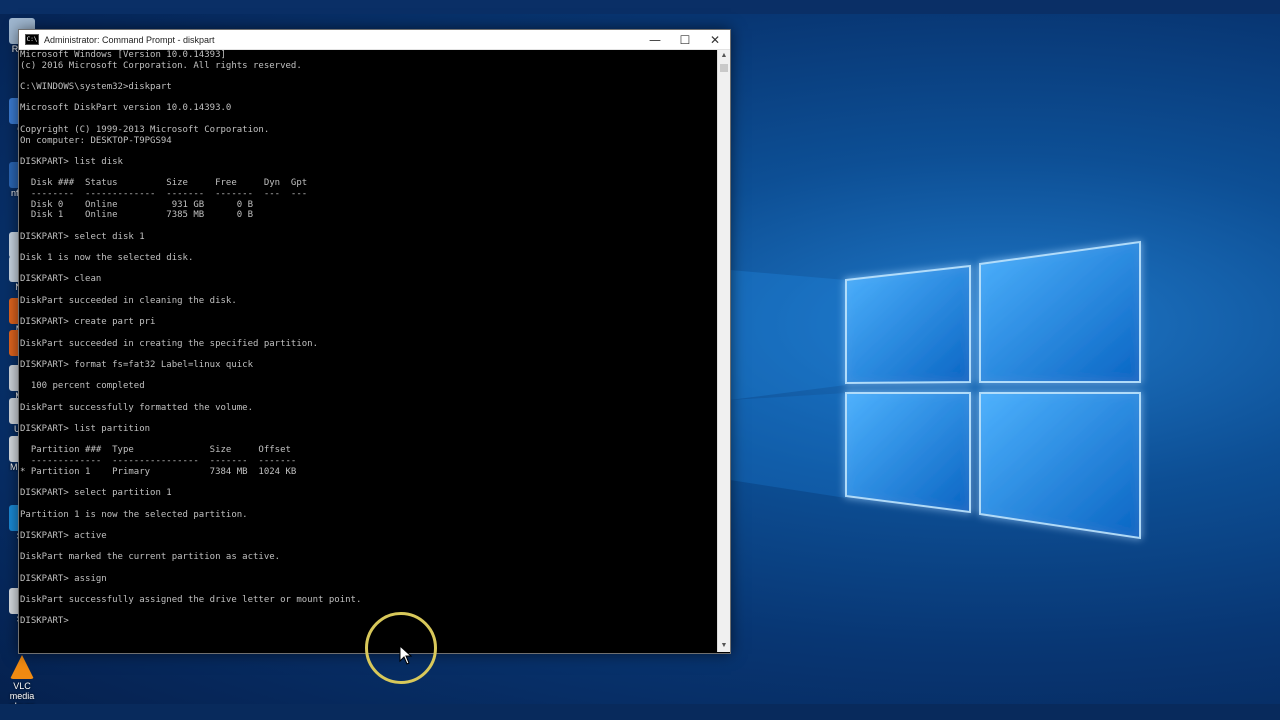 This screenshot has width=1280, height=720. Describe the element at coordinates (136, 204) in the screenshot. I see `console-line: Disk 0 Online 931 GB 0 B` at that location.